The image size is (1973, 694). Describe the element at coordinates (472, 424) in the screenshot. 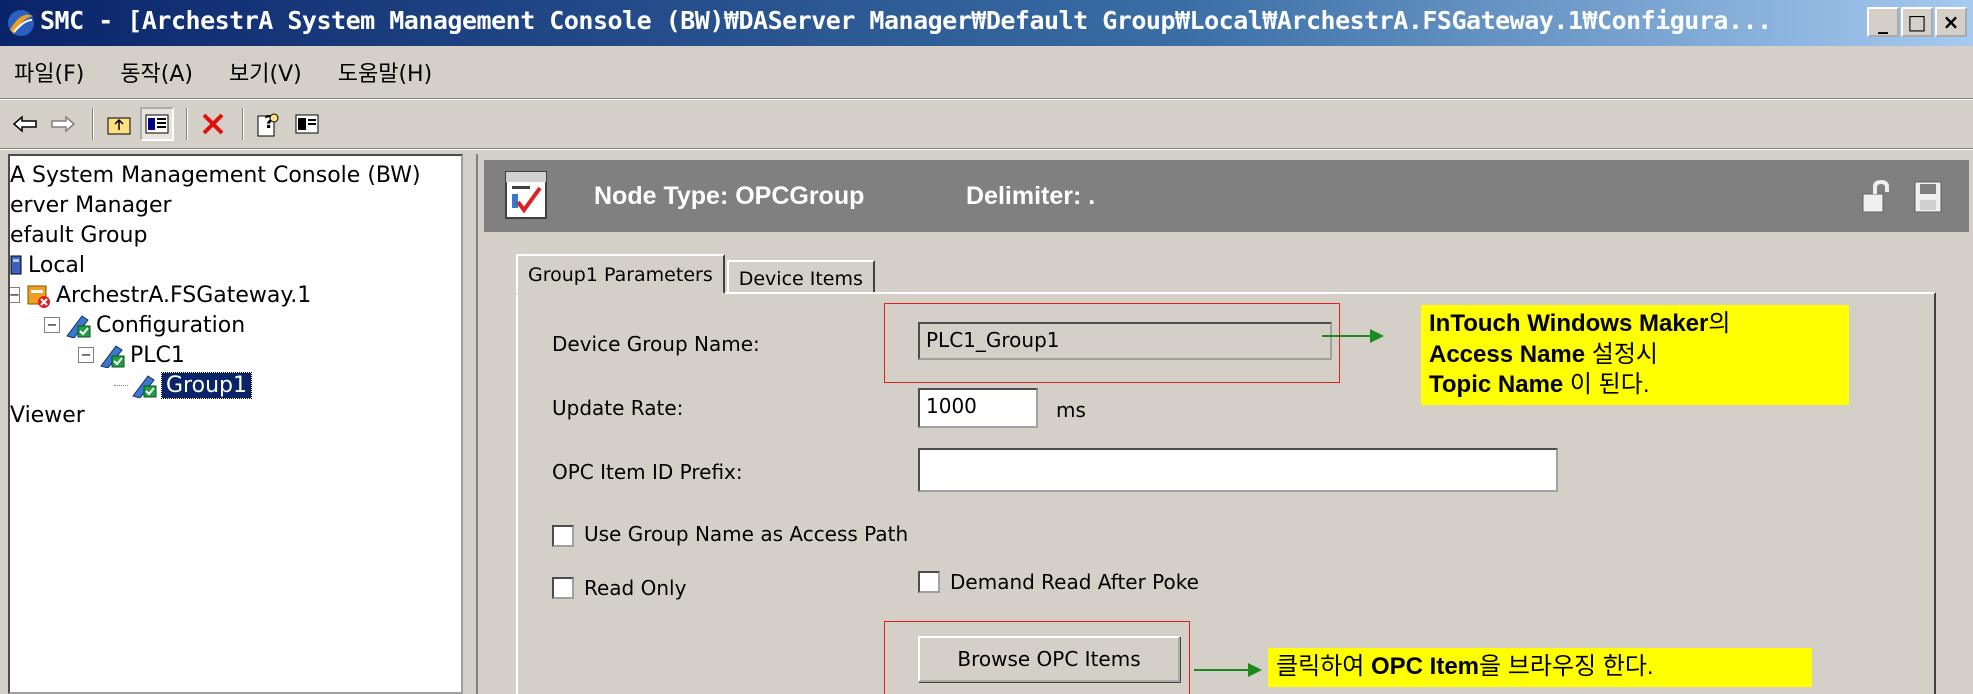

I see `pane-splitter` at that location.